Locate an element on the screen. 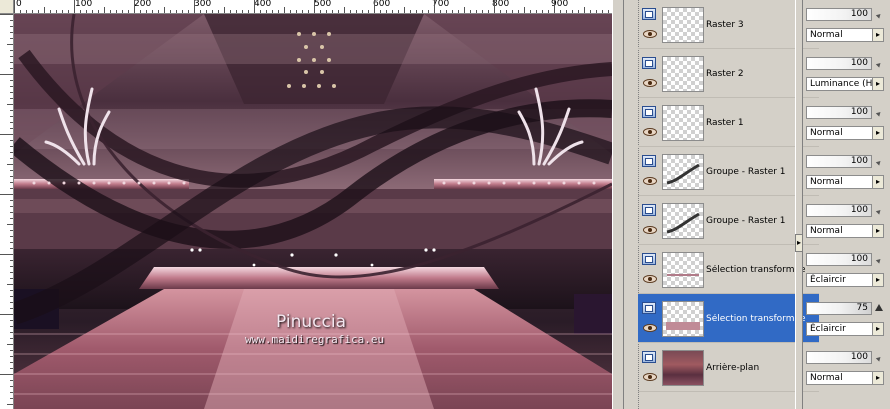  layer-props-row: 100 Normal ▸ is located at coordinates (846, 220).